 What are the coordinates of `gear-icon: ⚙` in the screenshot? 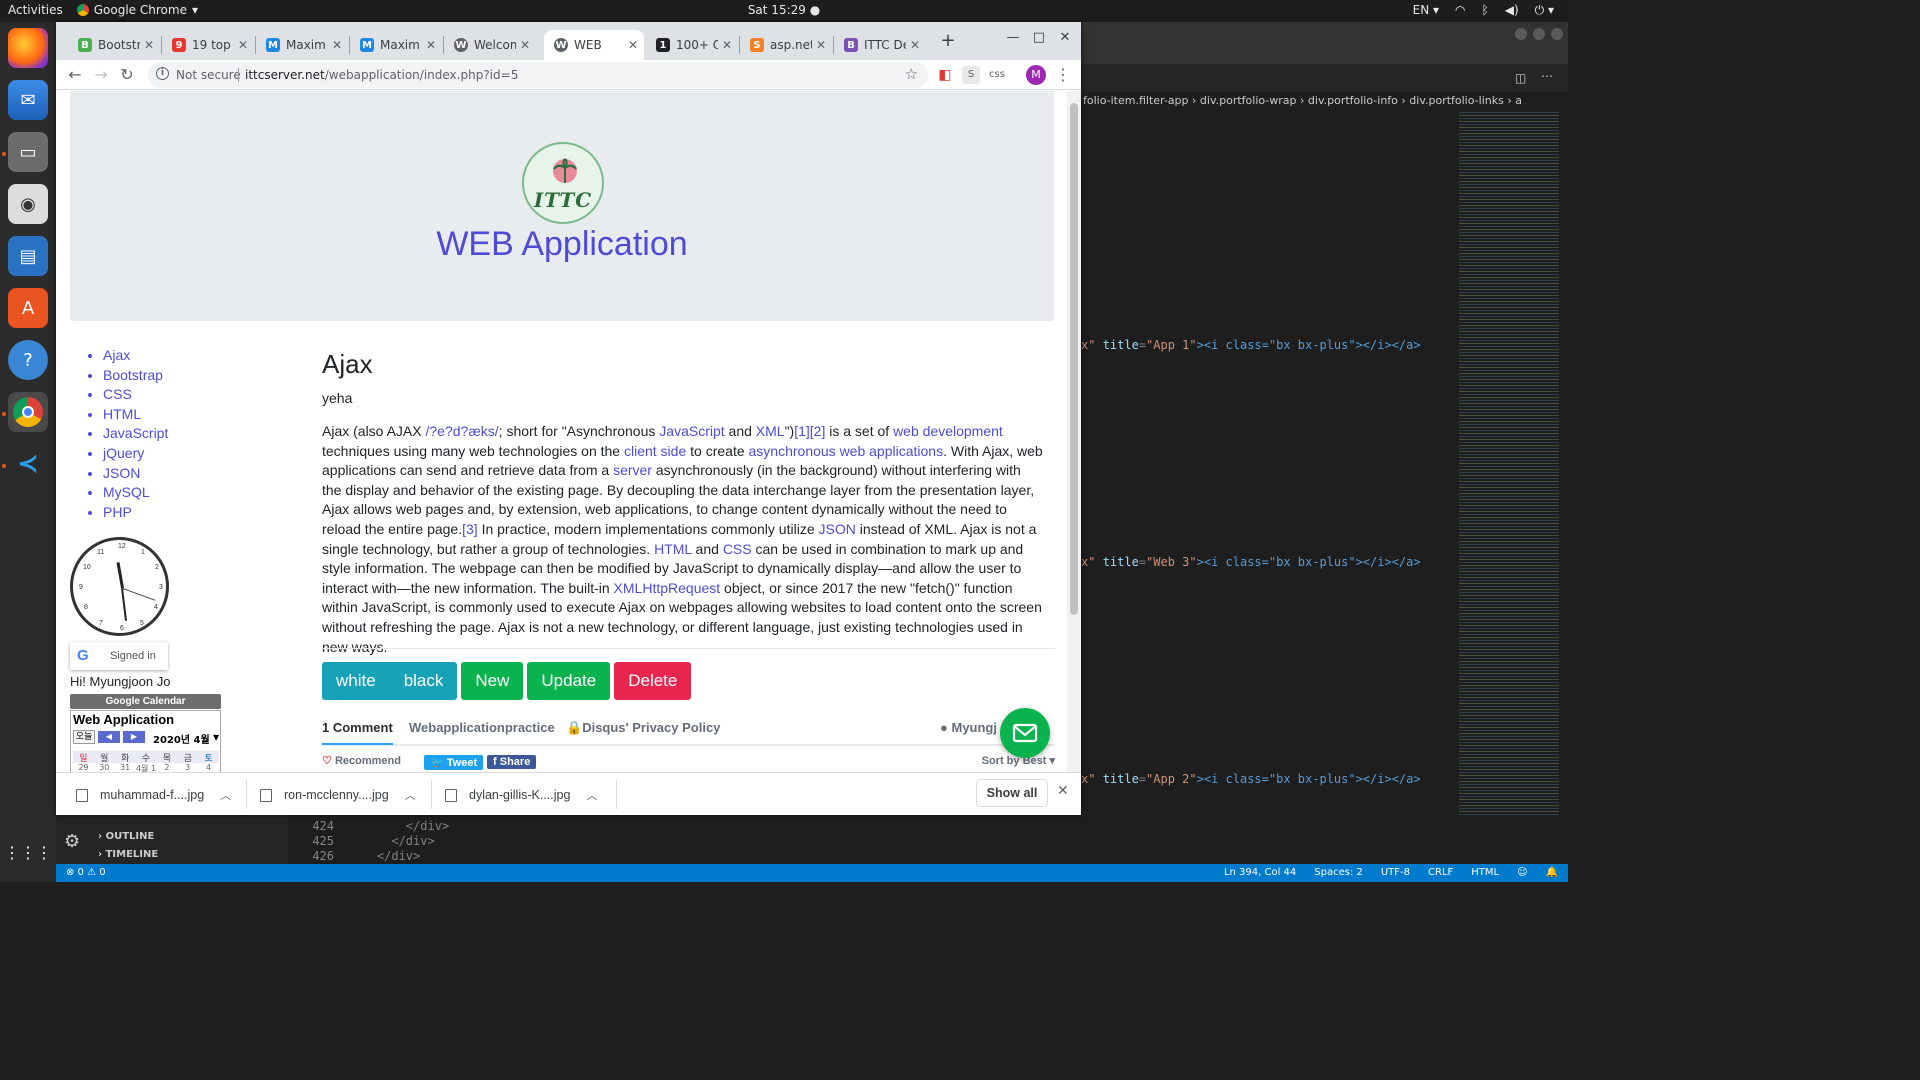 It's located at (74, 841).